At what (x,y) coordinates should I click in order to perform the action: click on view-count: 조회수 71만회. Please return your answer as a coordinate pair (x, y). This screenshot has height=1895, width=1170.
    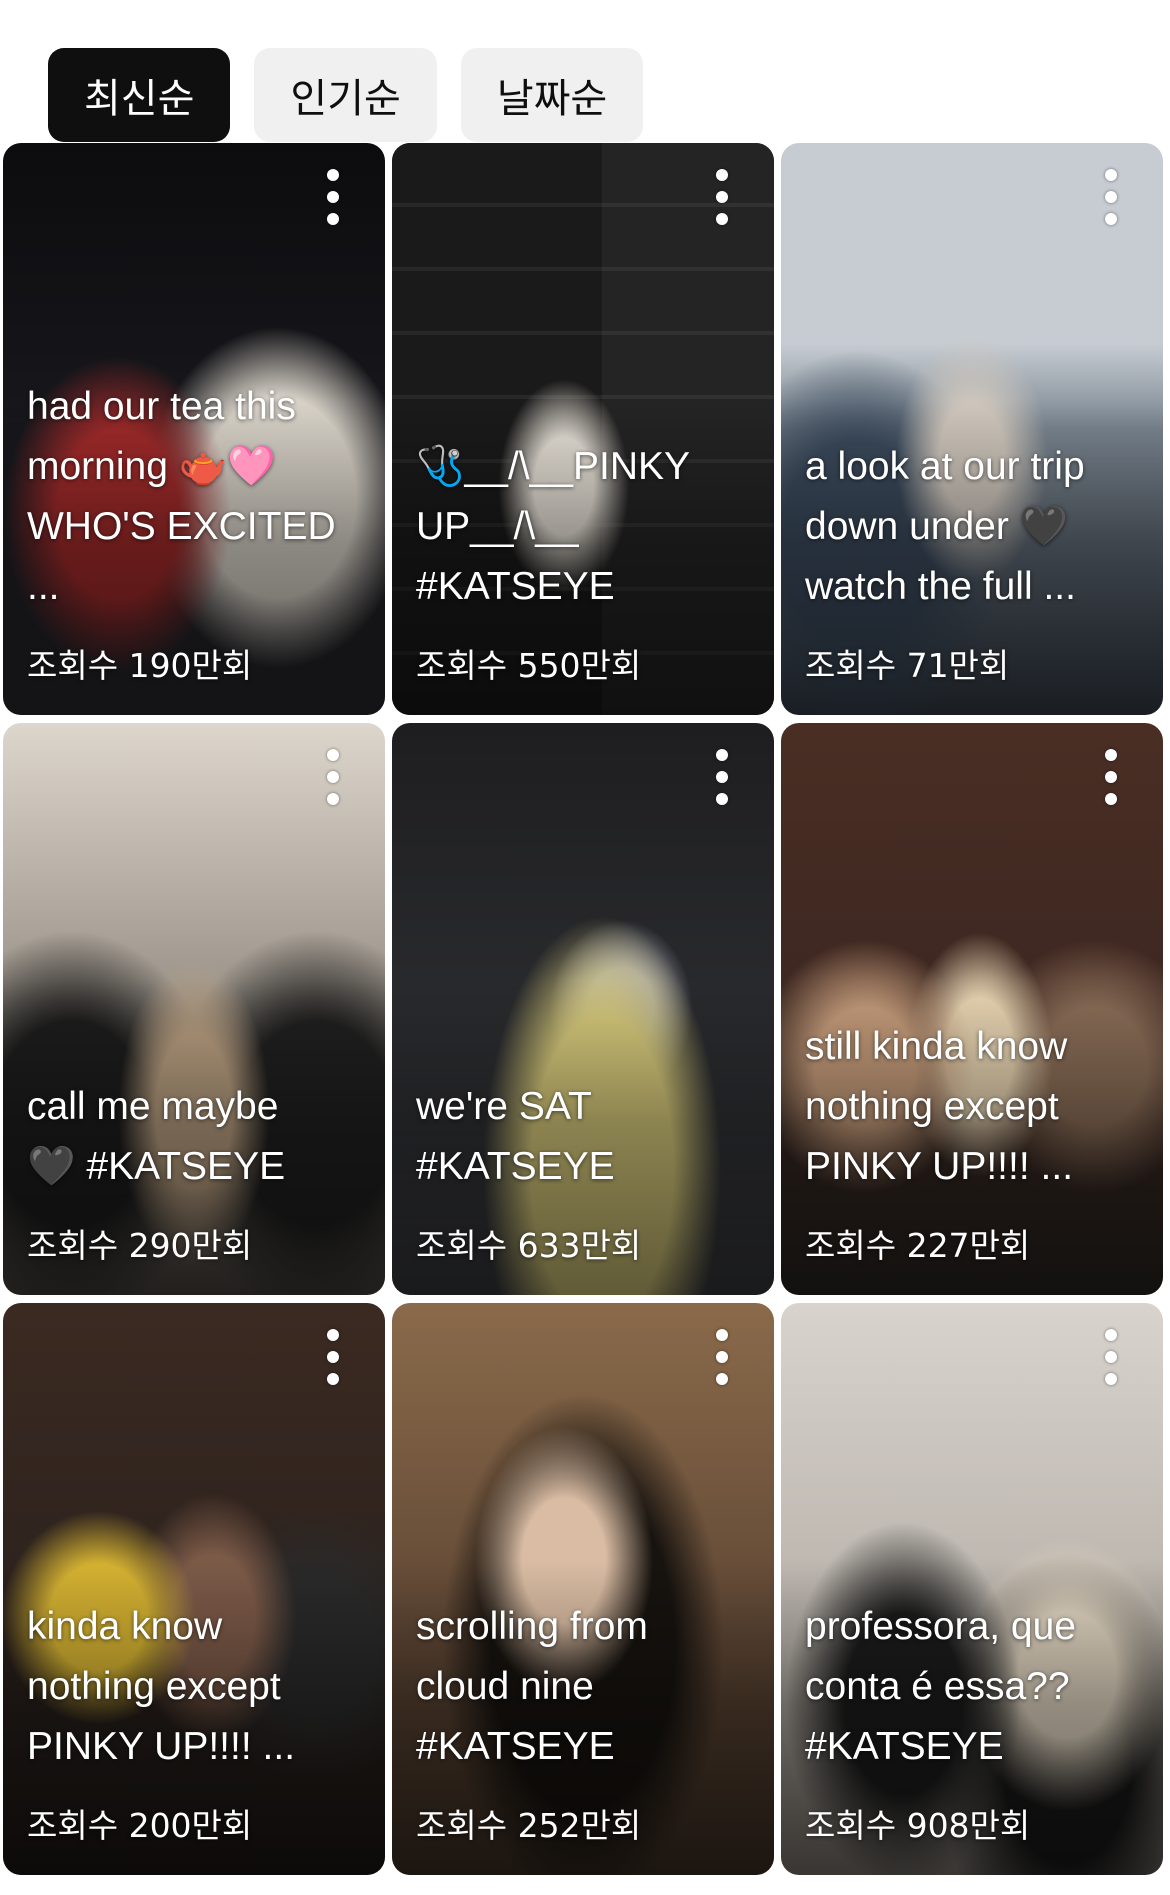
    Looking at the image, I should click on (907, 665).